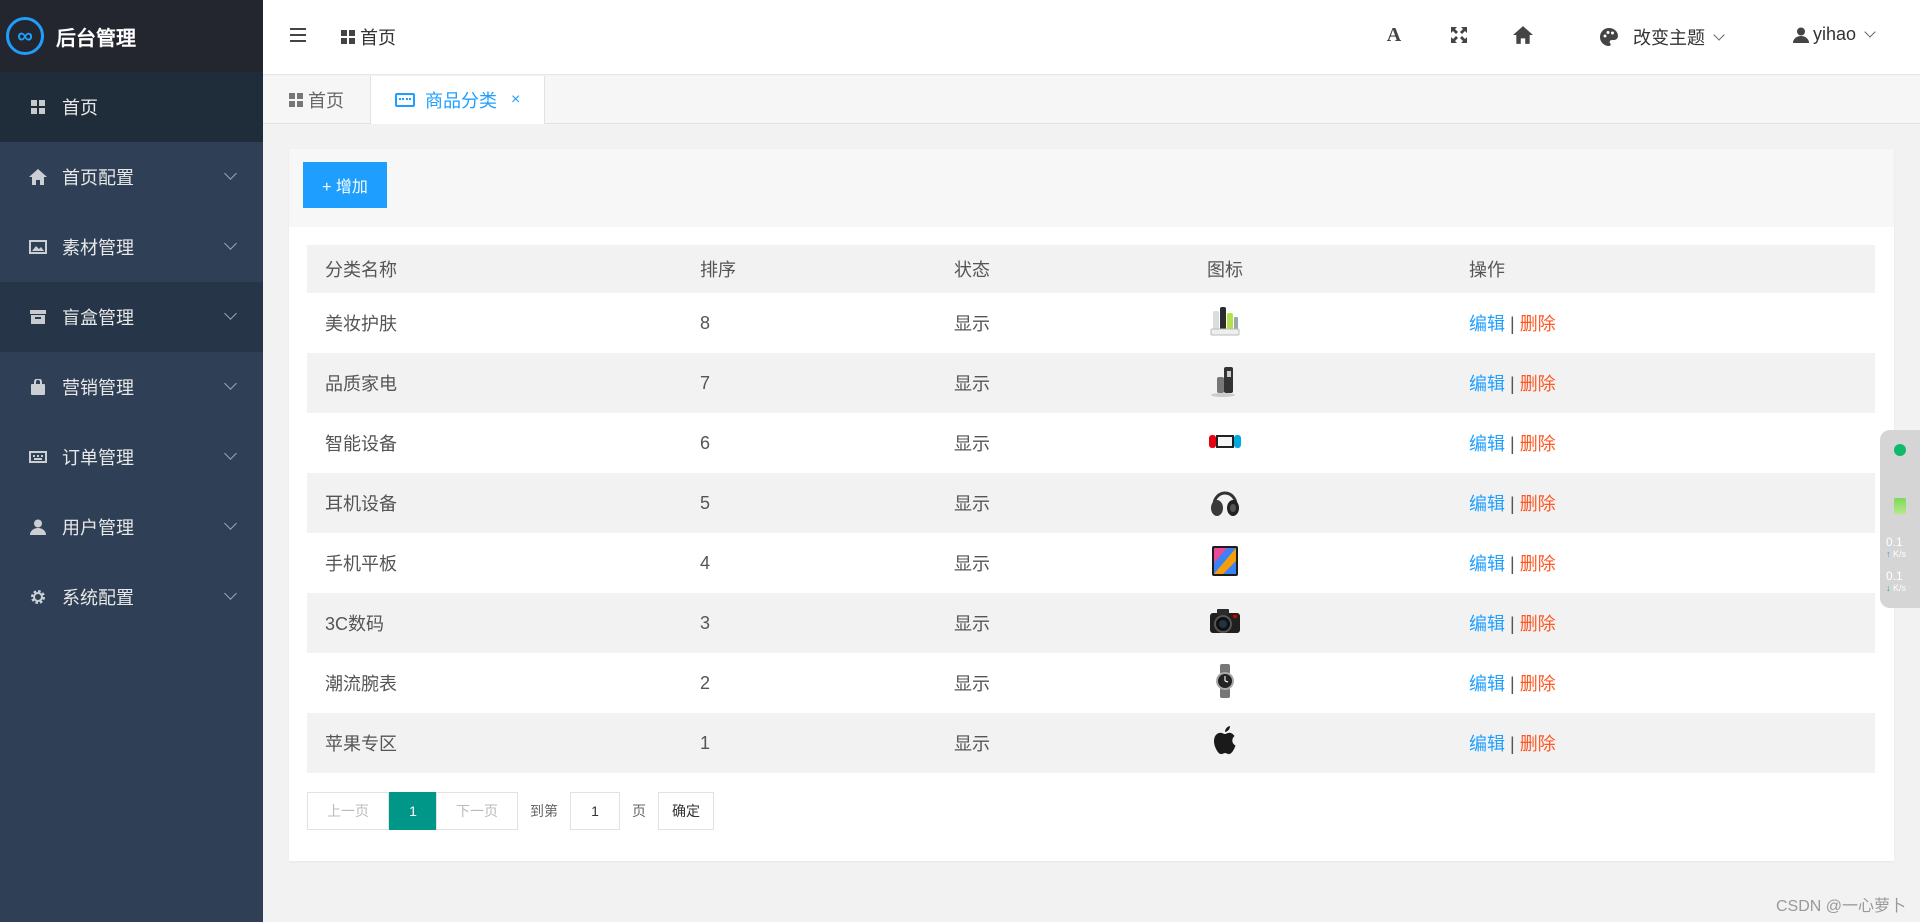 This screenshot has width=1920, height=922. I want to click on network-monitor-widget: 0.1 ↑ K/s 0.1 ↓ K/s, so click(1900, 519).